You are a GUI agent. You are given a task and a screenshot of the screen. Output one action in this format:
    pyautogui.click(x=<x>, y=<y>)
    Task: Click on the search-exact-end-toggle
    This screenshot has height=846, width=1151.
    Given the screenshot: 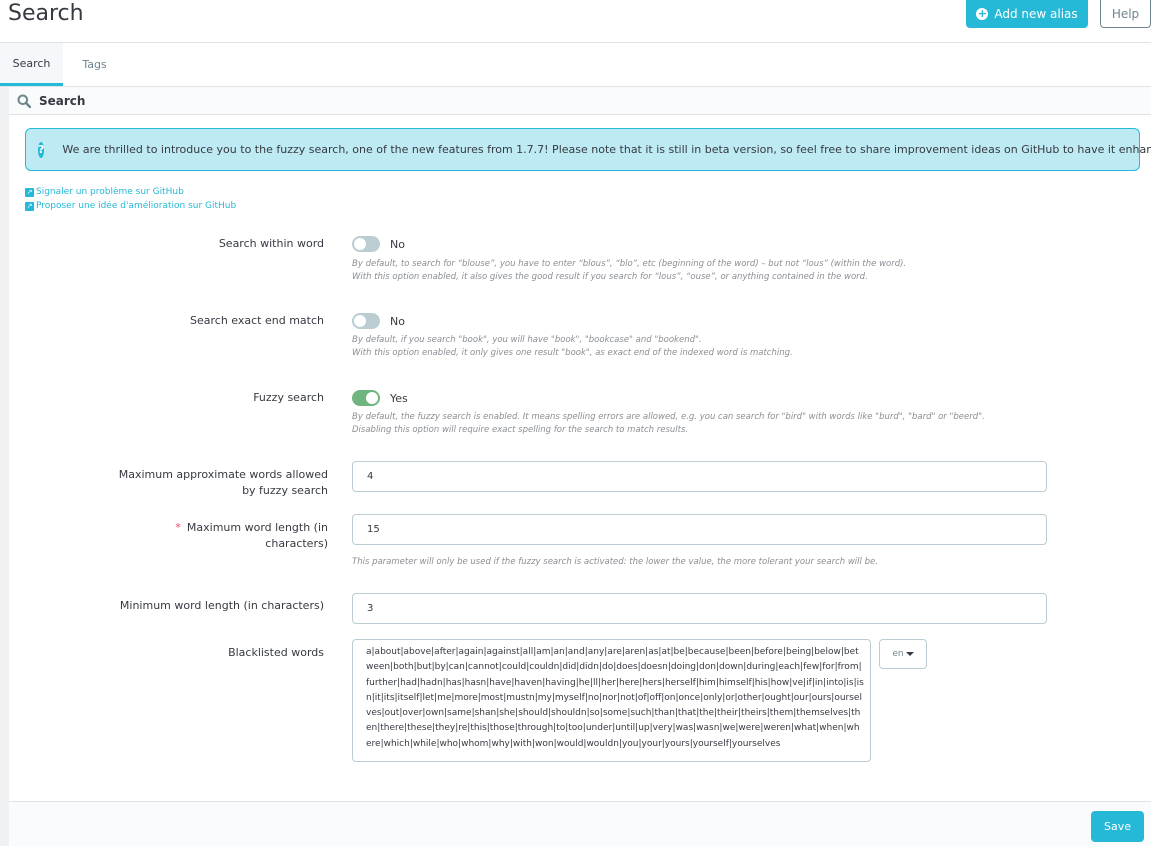 What is the action you would take?
    pyautogui.click(x=366, y=321)
    